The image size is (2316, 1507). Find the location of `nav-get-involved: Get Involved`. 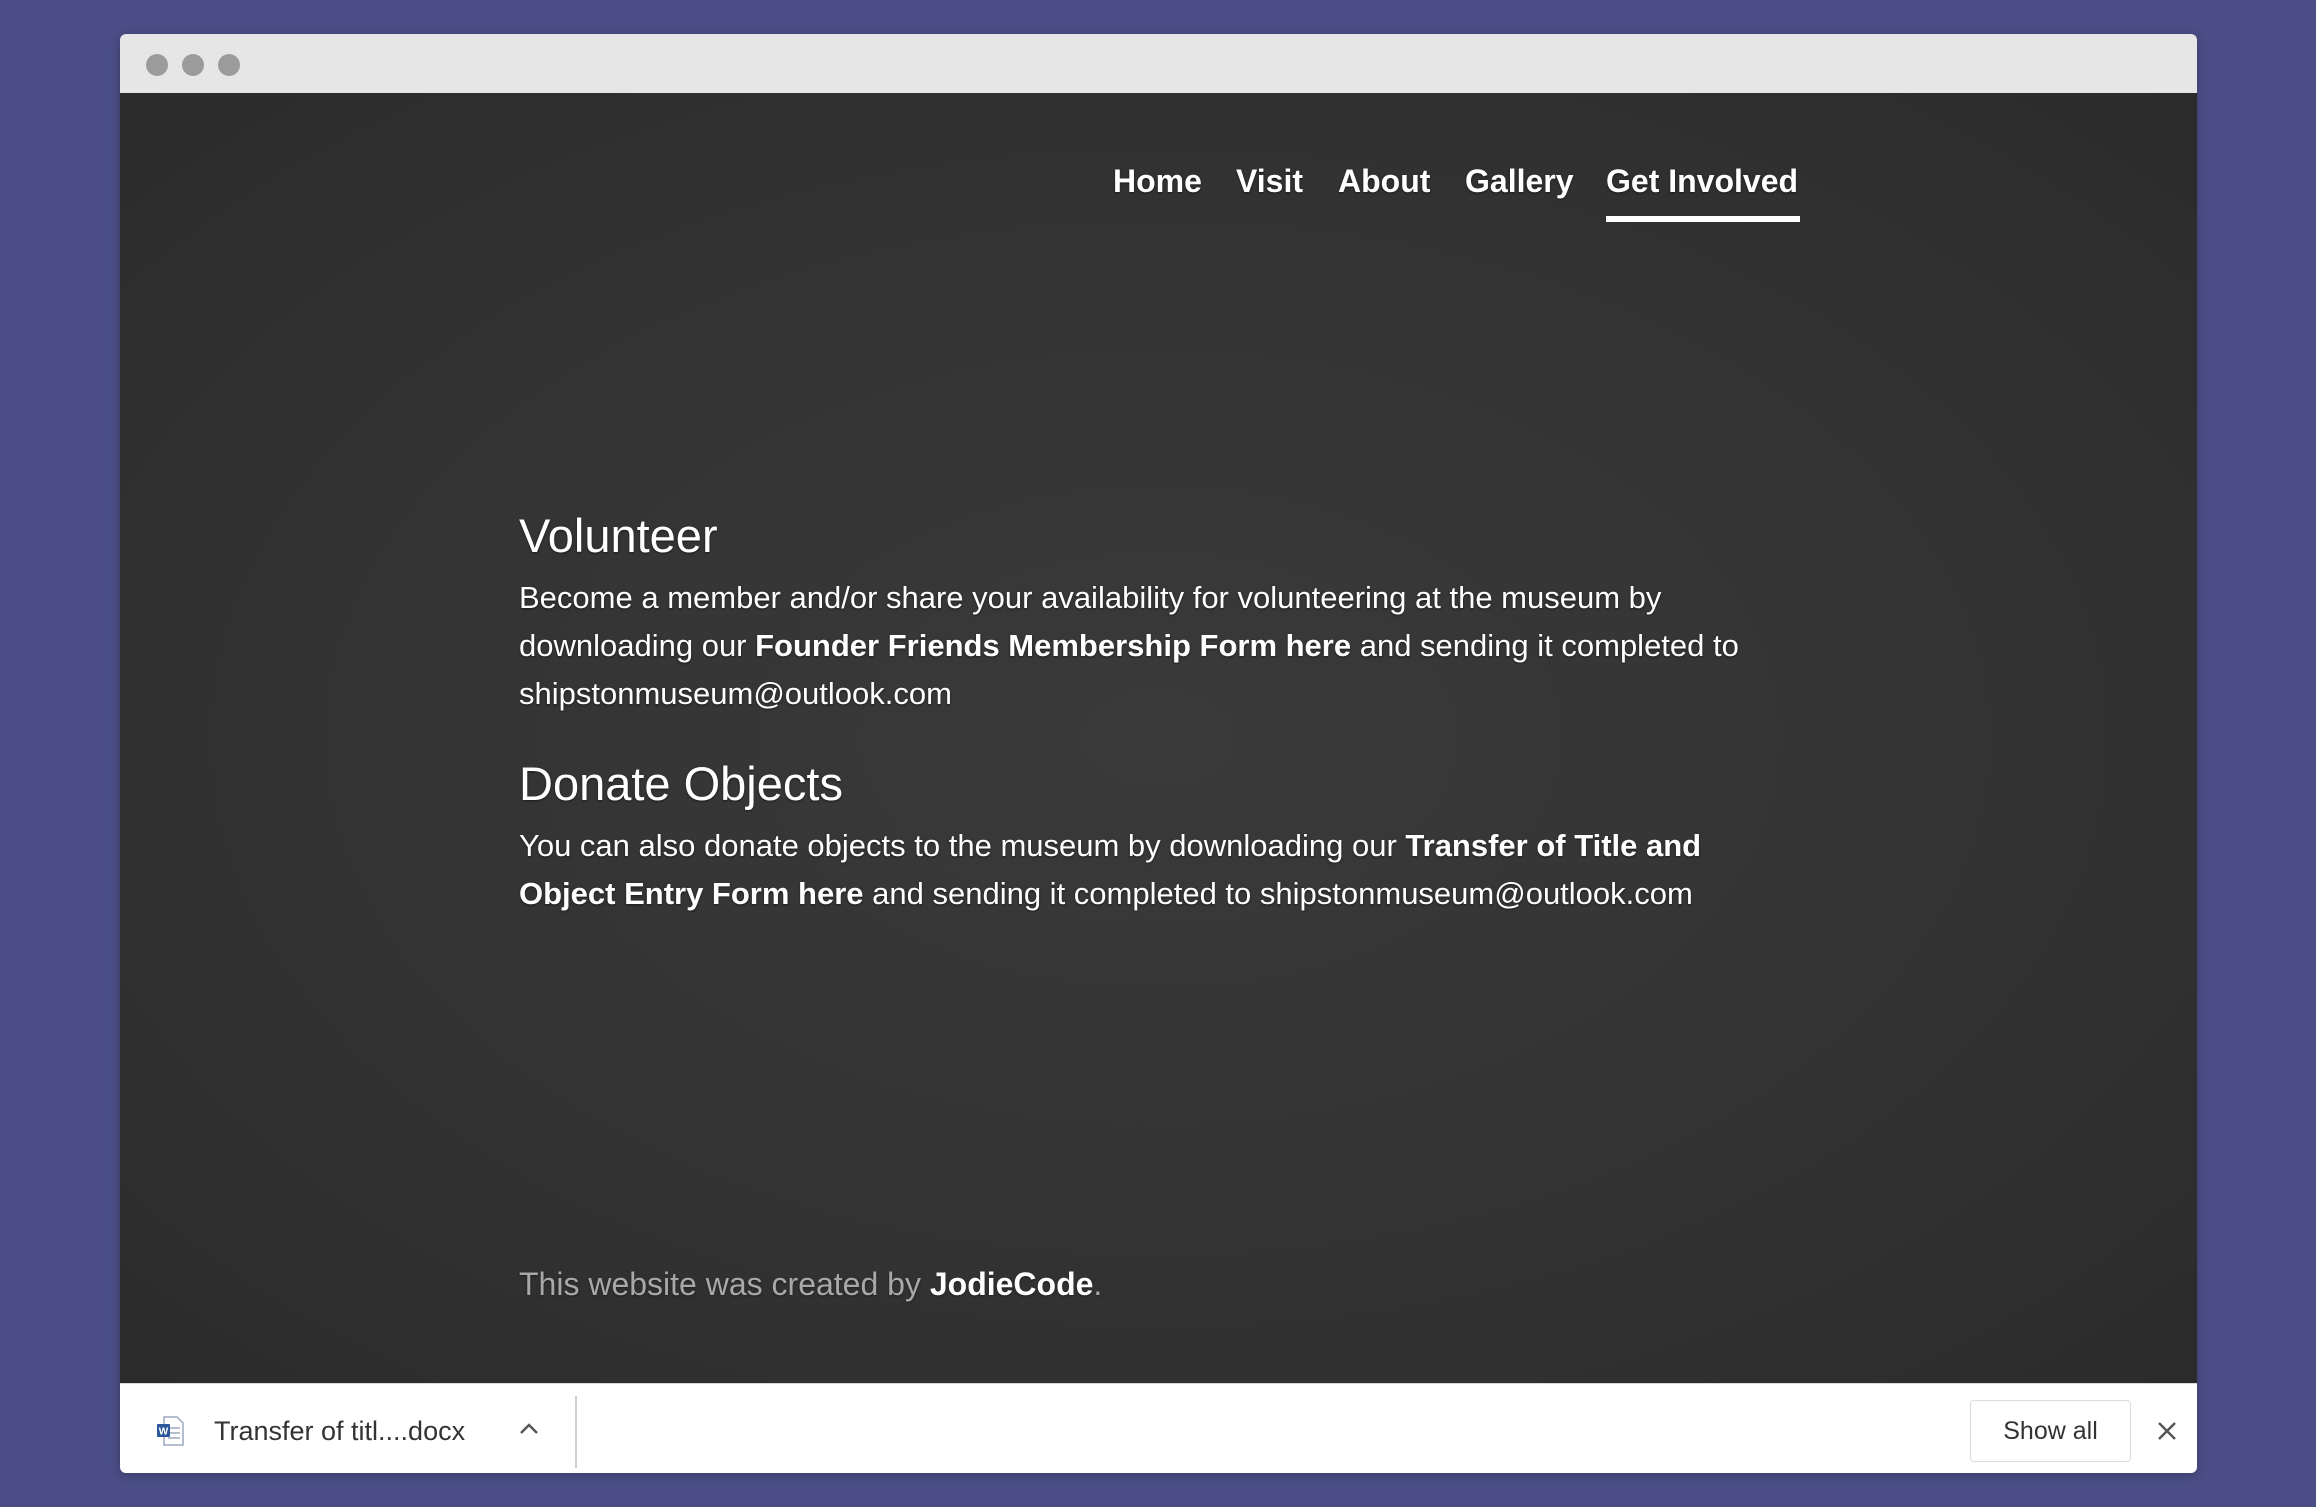

nav-get-involved: Get Involved is located at coordinates (1702, 181).